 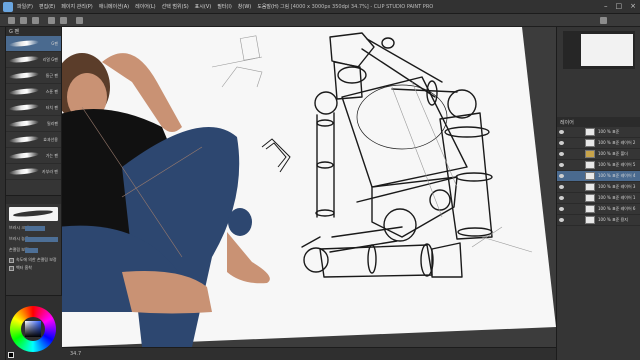 What do you see at coordinates (25, 6) in the screenshot?
I see `menu-file: 파일(F)` at bounding box center [25, 6].